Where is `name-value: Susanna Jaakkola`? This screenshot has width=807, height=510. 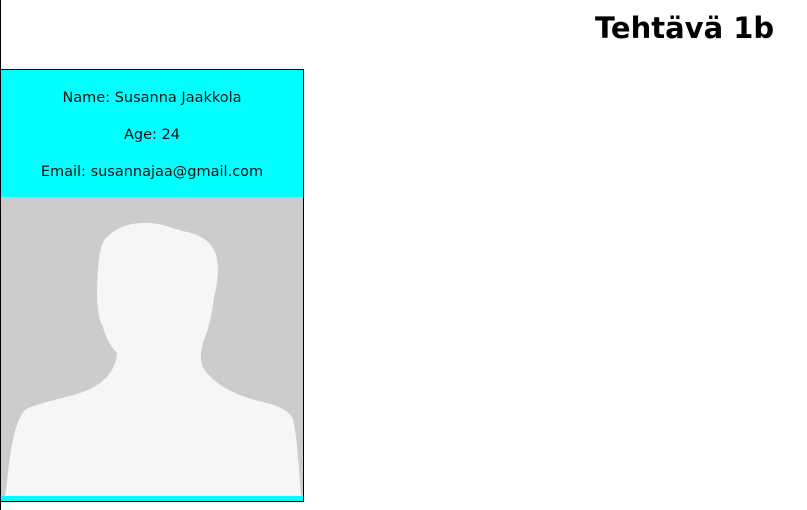 name-value: Susanna Jaakkola is located at coordinates (178, 98).